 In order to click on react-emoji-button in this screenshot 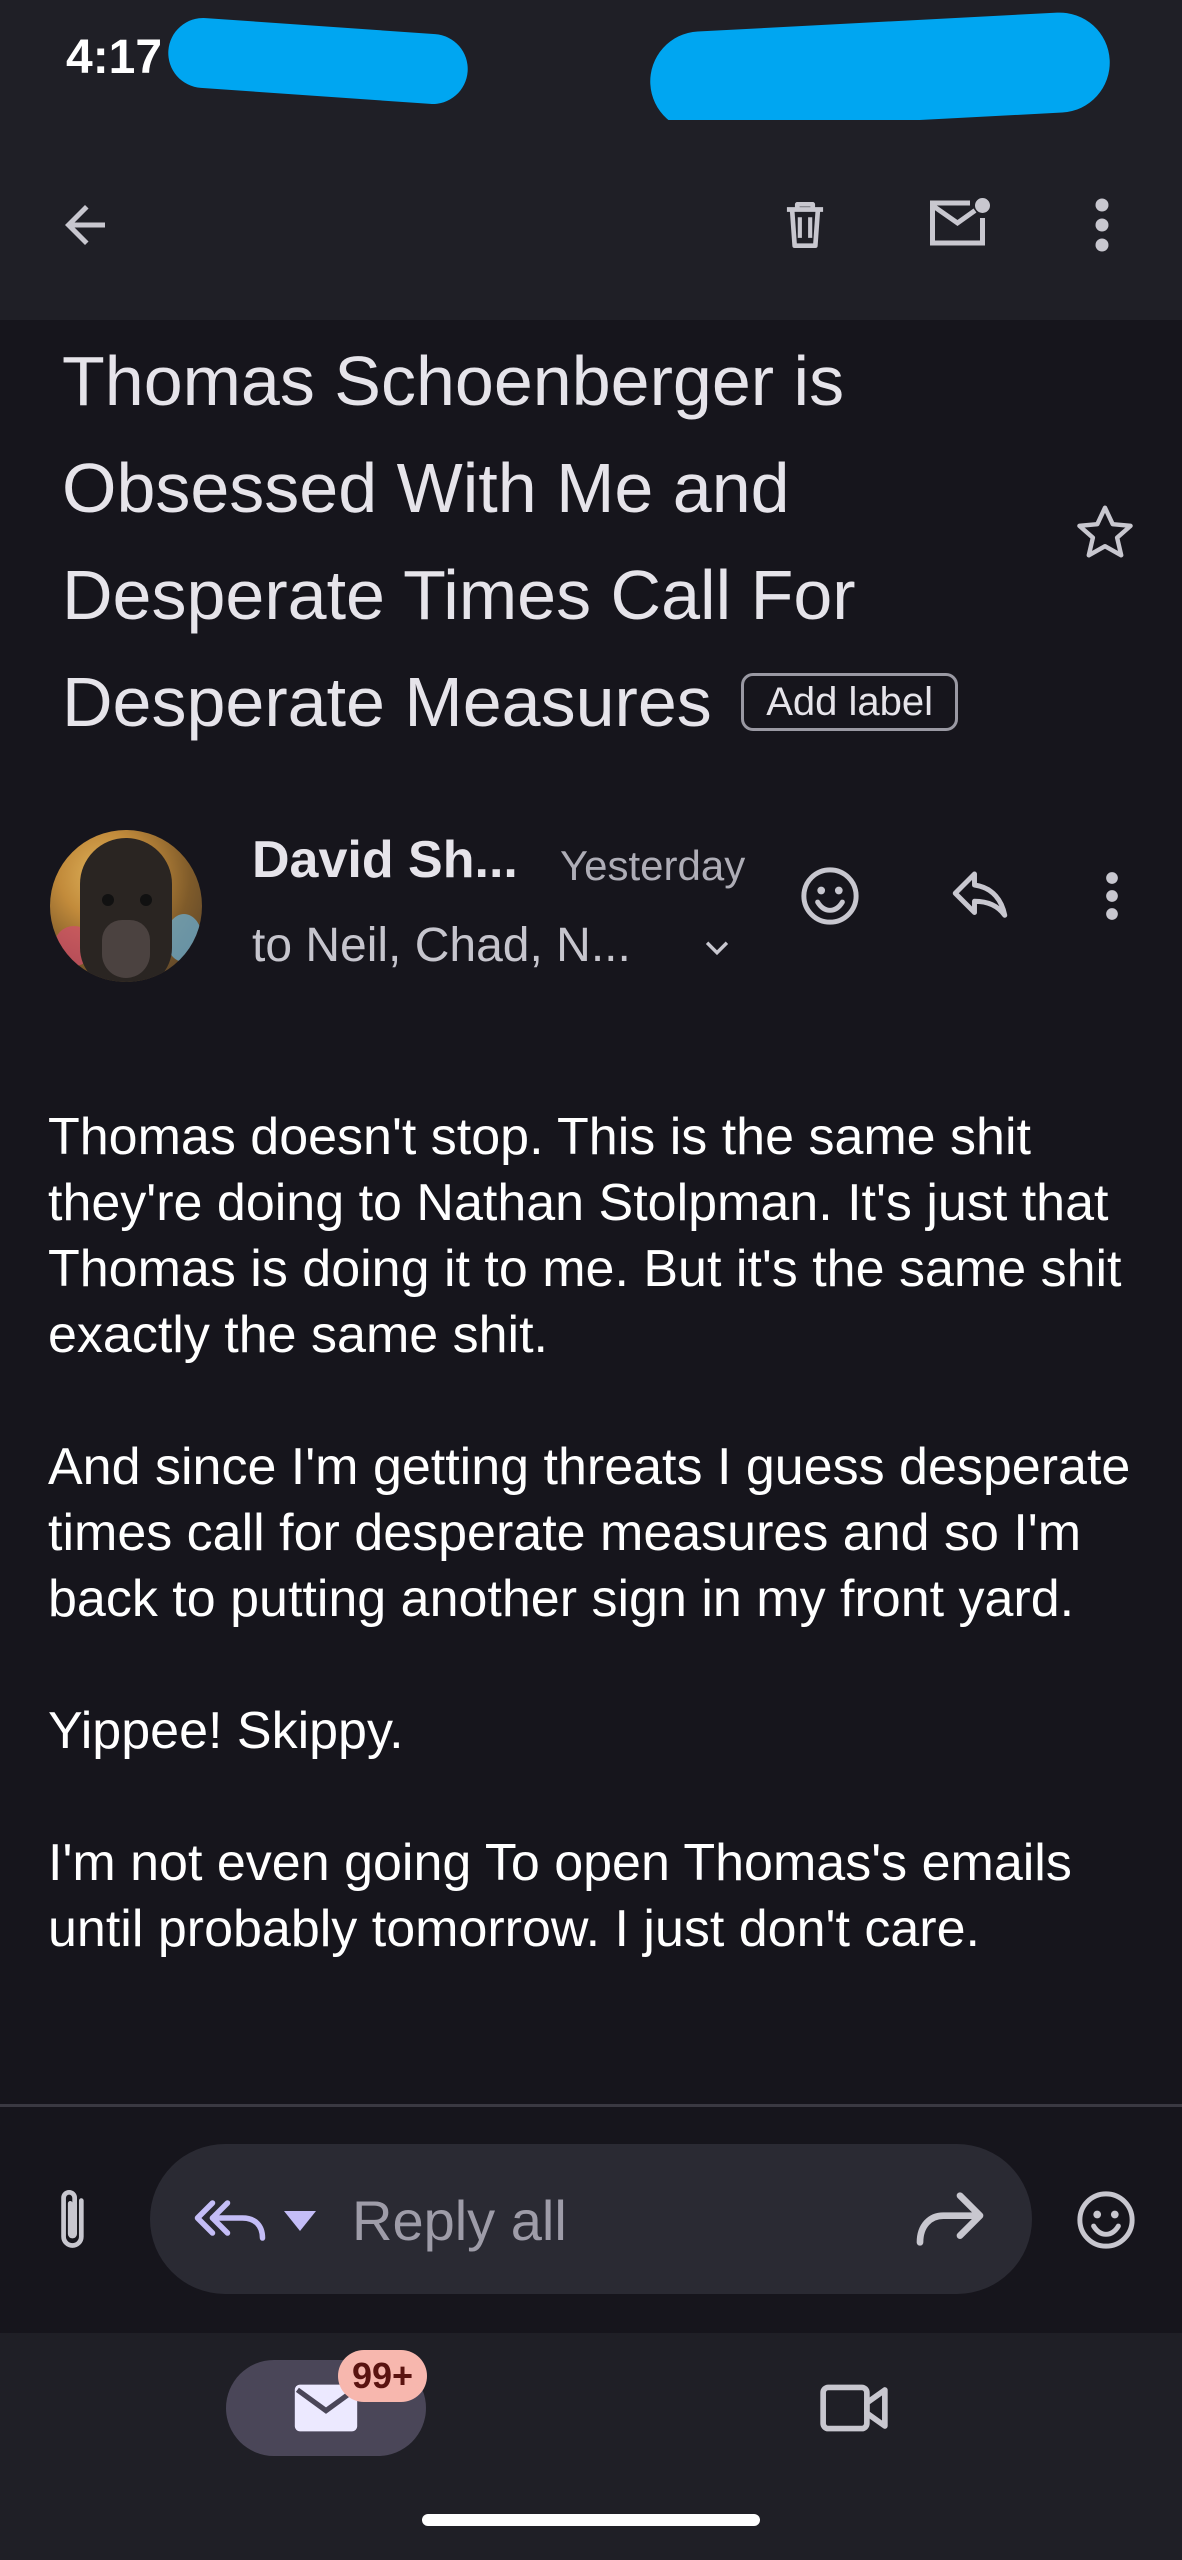, I will do `click(830, 896)`.